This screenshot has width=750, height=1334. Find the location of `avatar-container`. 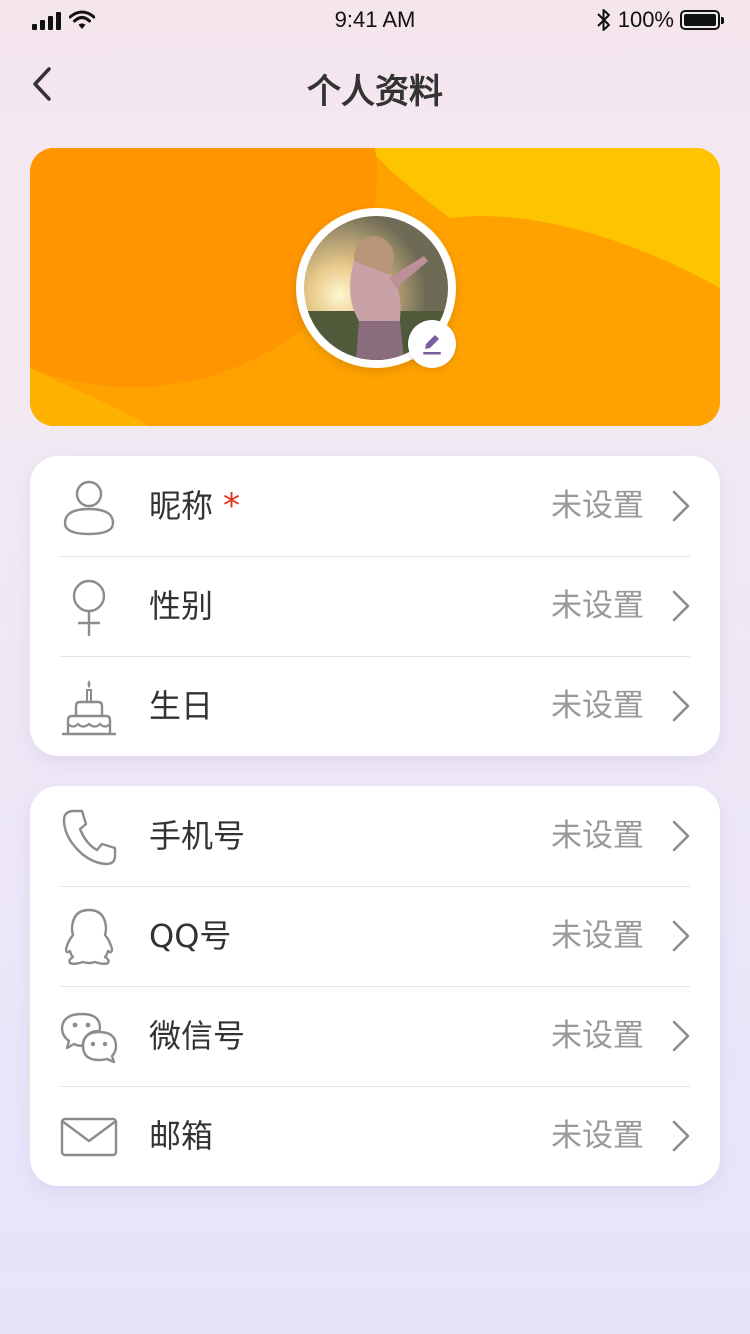

avatar-container is located at coordinates (376, 288).